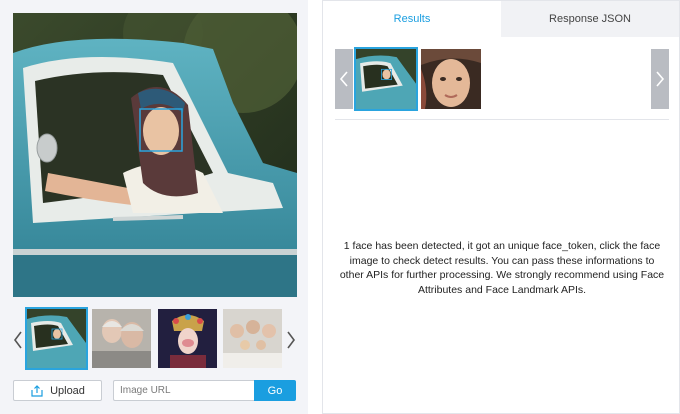 The width and height of the screenshot is (680, 414). Describe the element at coordinates (412, 19) in the screenshot. I see `tab-results: Results` at that location.